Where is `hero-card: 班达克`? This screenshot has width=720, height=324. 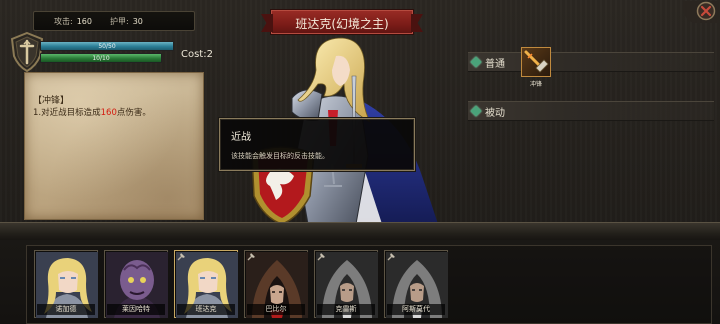 hero-card: 班达克 is located at coordinates (206, 284).